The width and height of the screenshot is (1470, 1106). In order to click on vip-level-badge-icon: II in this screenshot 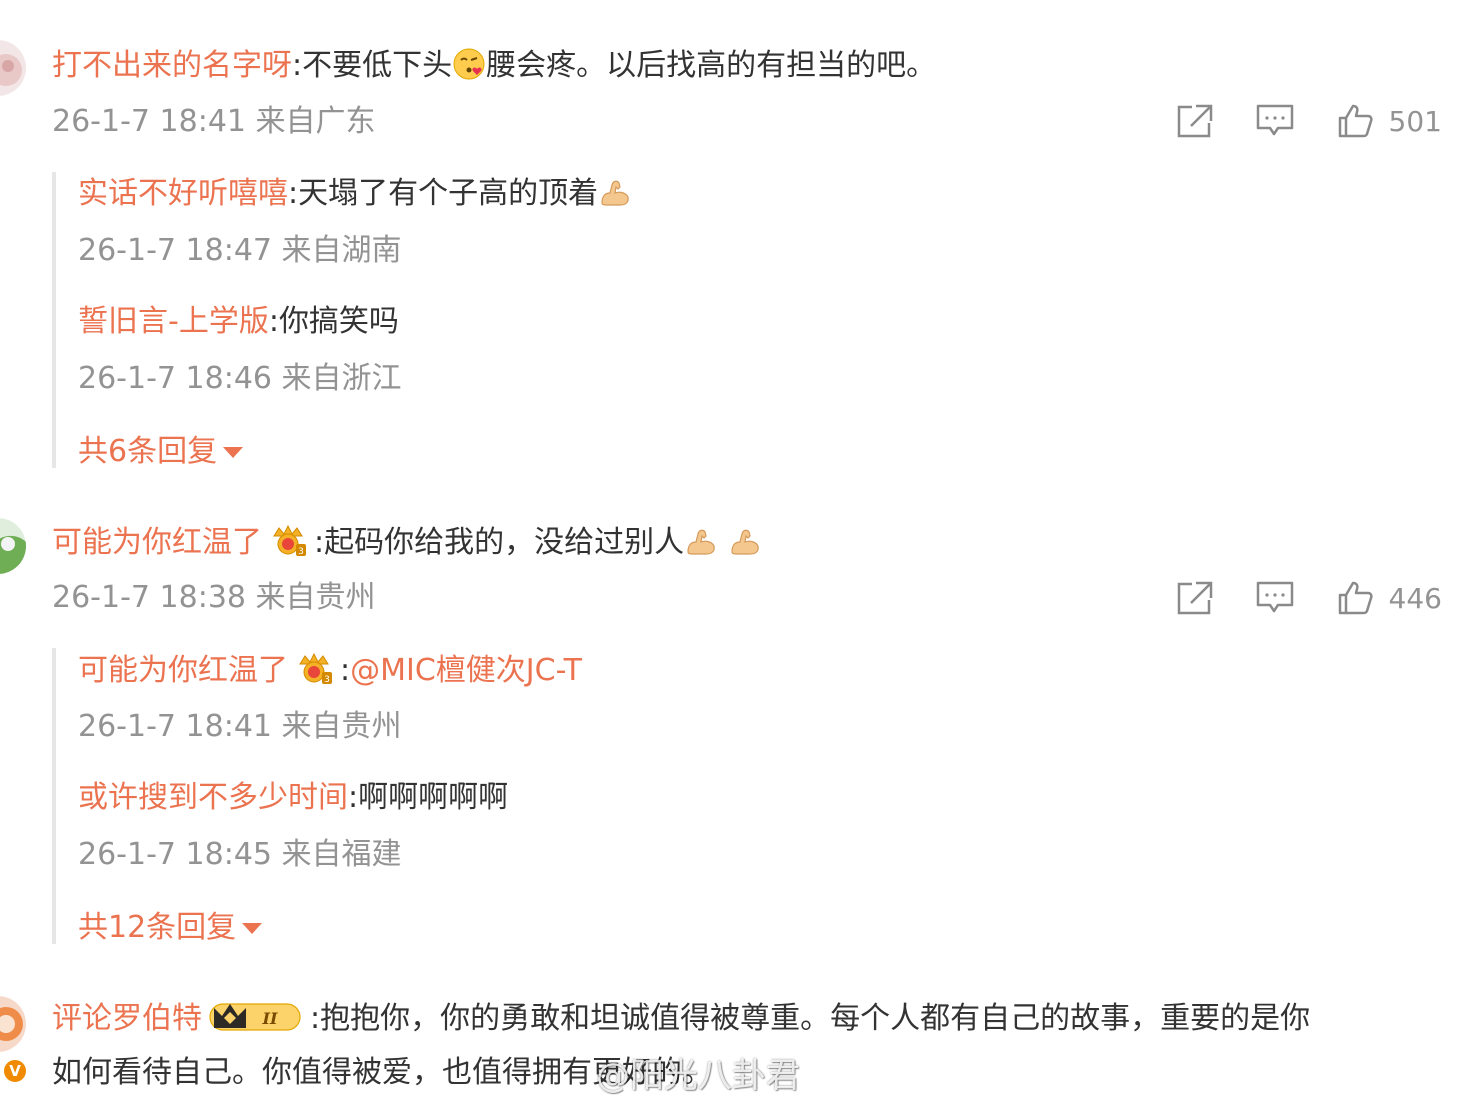, I will do `click(255, 1017)`.